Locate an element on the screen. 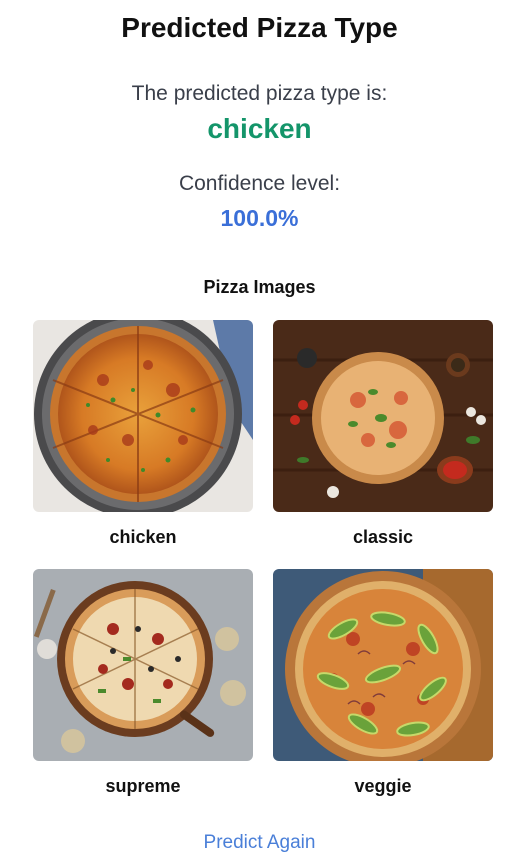 Image resolution: width=519 pixels, height=866 pixels. gallery-title: Pizza Images is located at coordinates (259, 287).